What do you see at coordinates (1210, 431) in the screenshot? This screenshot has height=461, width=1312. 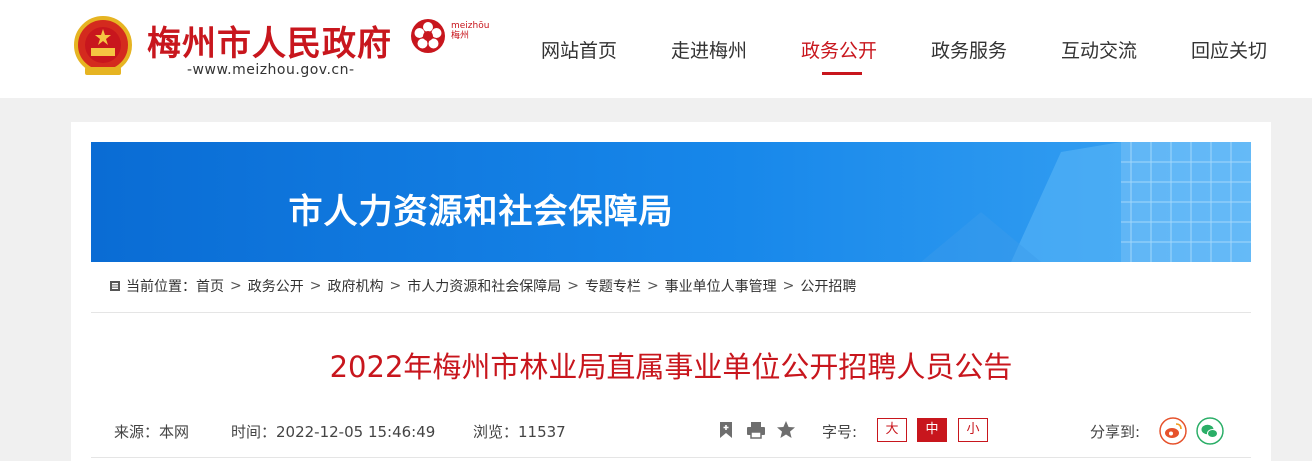 I see `wechat-icon` at bounding box center [1210, 431].